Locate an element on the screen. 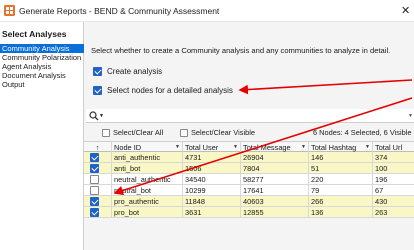 Image resolution: width=414 pixels, height=250 pixels. table-row: neutral_authentic 34540 58277 220 196 is located at coordinates (249, 179).